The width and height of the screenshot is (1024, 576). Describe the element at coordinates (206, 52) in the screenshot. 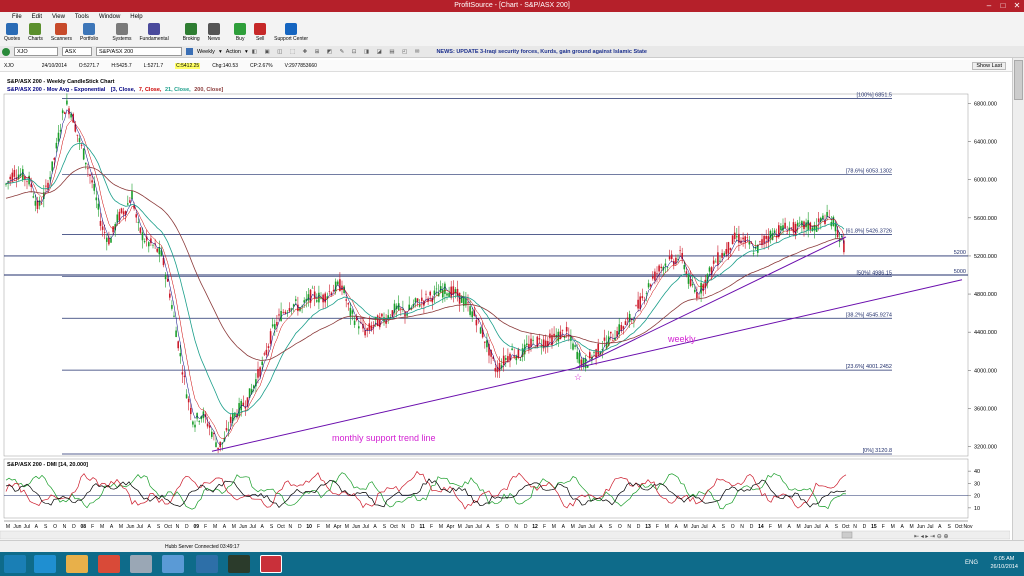

I see `period-dropdown: Weekly` at that location.